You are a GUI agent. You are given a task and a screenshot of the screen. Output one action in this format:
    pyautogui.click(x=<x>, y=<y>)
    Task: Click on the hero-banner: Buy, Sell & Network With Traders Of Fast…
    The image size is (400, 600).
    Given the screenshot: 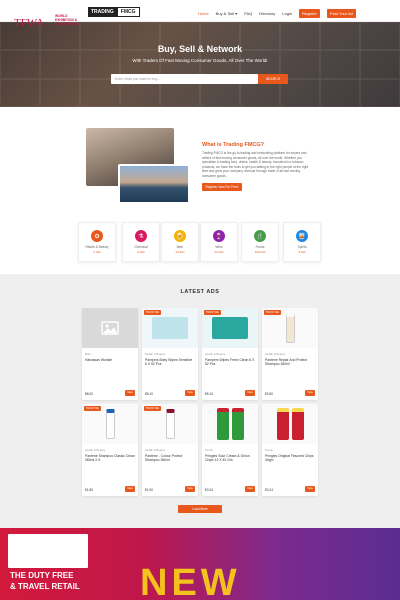 What is the action you would take?
    pyautogui.click(x=200, y=64)
    